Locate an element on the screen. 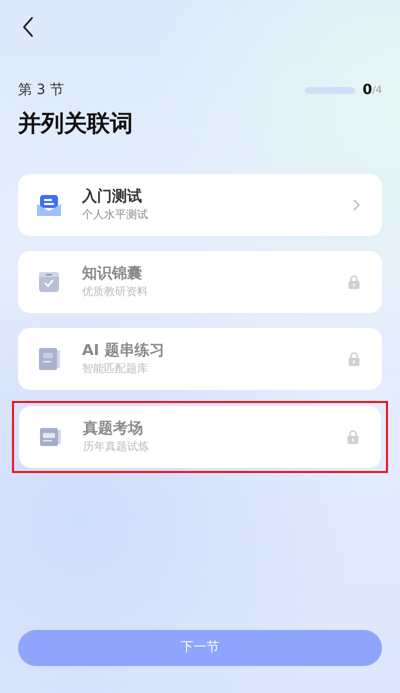 The height and width of the screenshot is (693, 400). card-title: AI 题串练习 is located at coordinates (123, 351).